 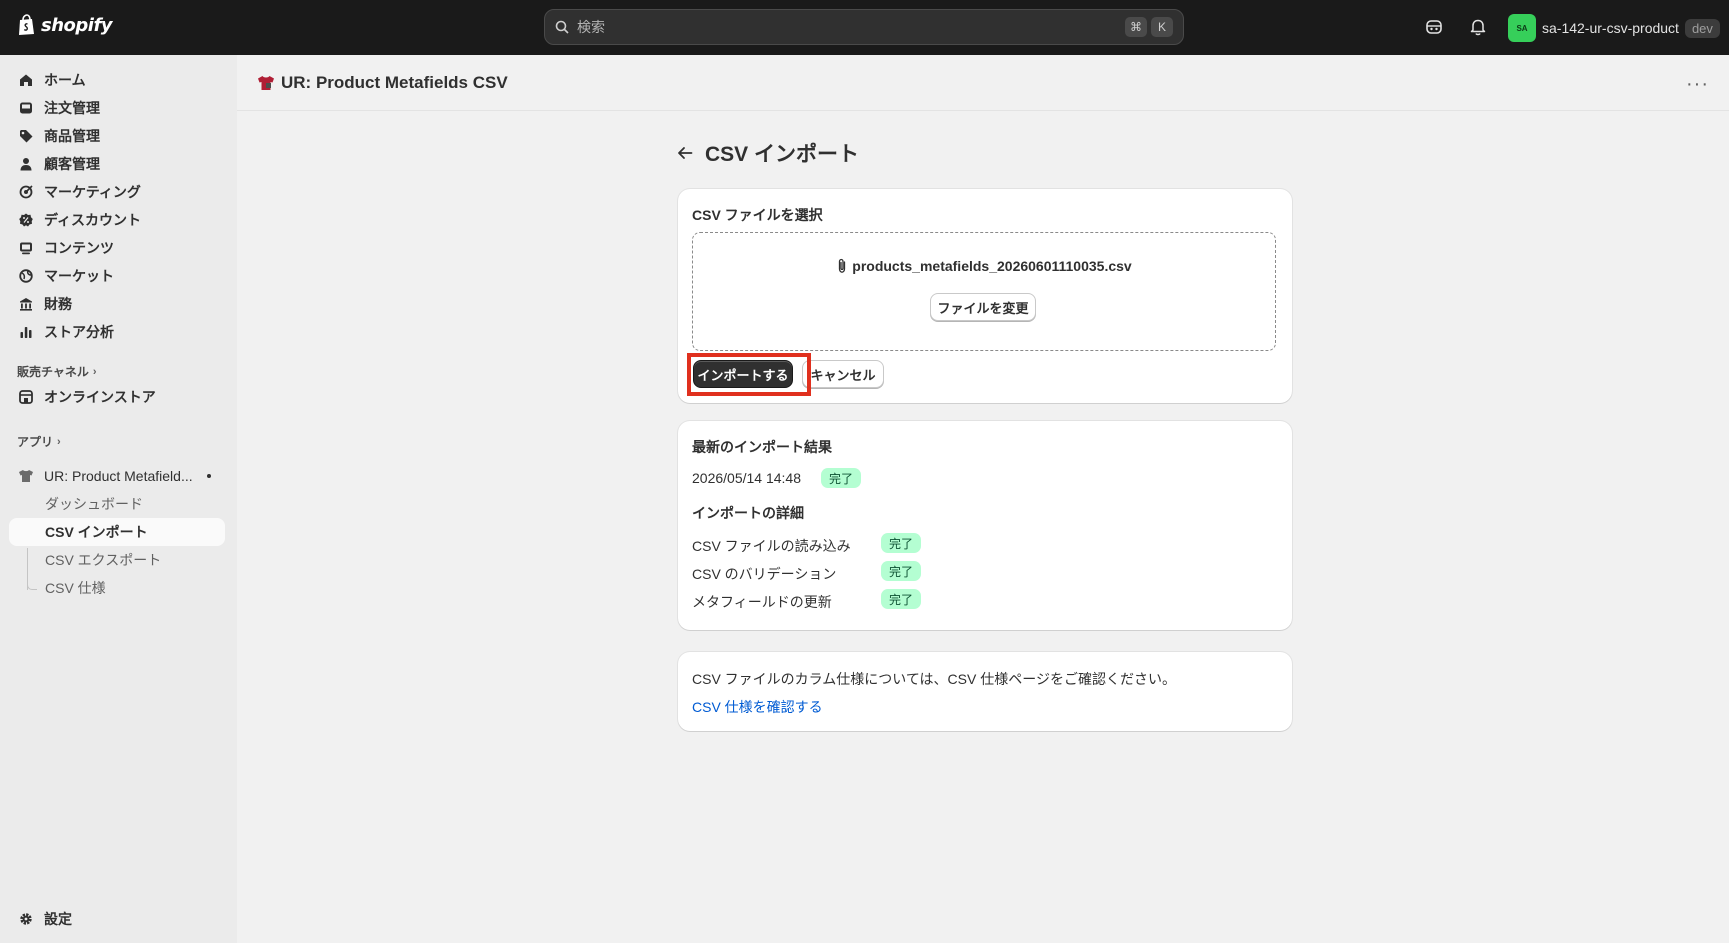 I want to click on sidebar-item-products: 商品管理, so click(x=59, y=136).